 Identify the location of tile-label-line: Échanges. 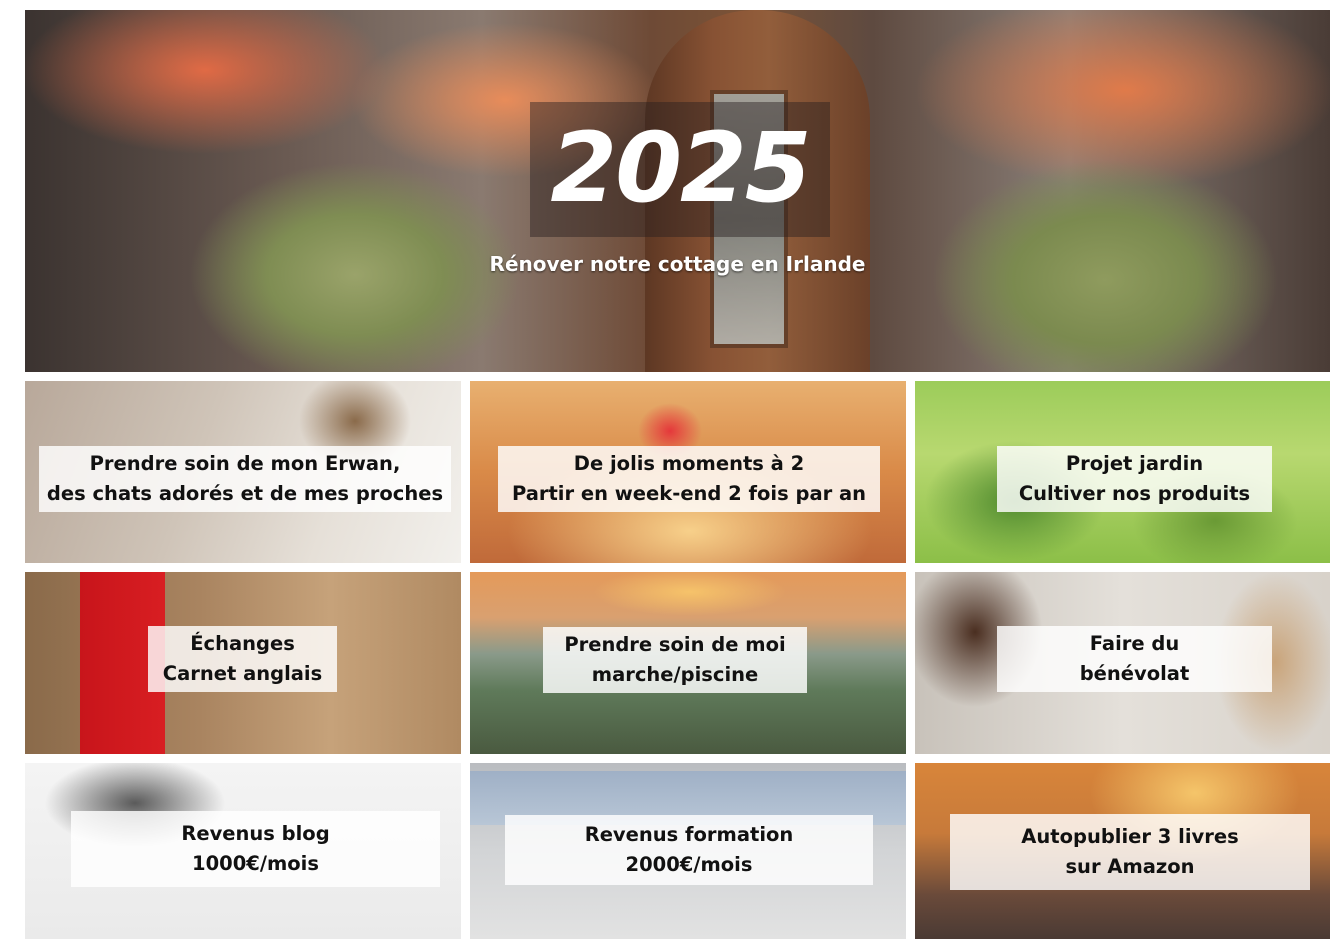
(242, 643).